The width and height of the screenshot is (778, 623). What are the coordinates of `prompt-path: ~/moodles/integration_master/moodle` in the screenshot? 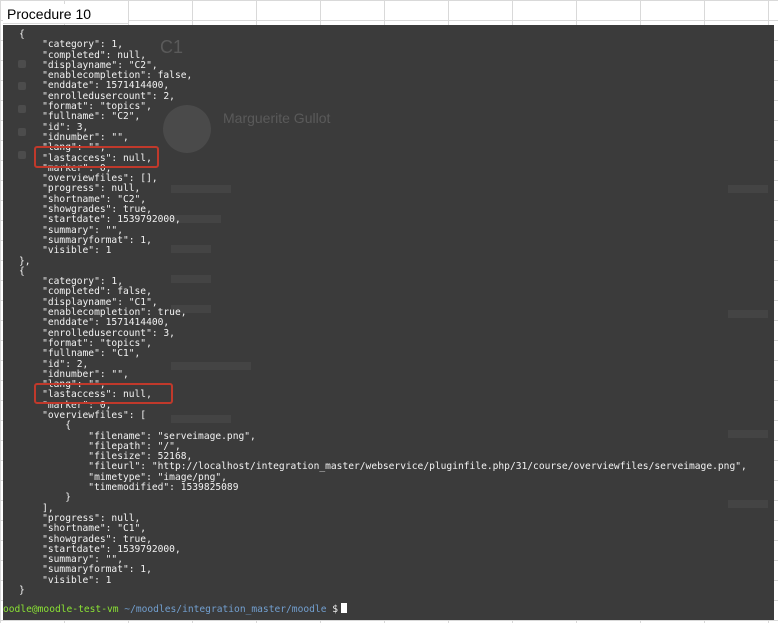 It's located at (222, 609).